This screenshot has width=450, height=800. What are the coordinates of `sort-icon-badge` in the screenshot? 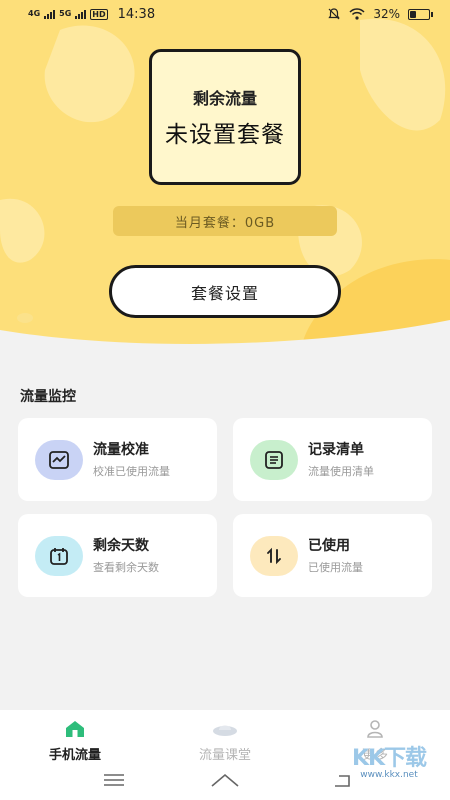 It's located at (274, 556).